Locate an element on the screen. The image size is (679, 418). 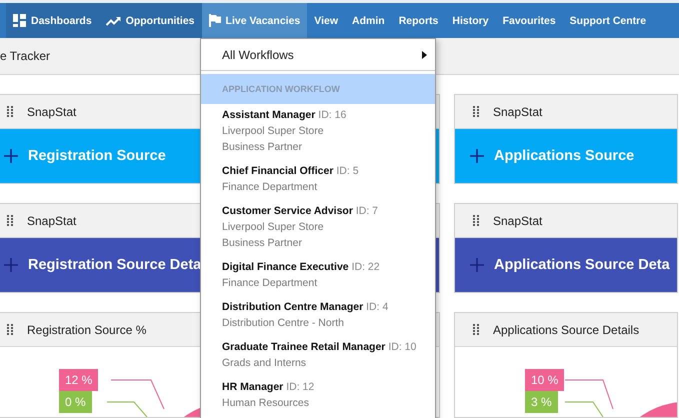
breadcrumb-text: e Tracker is located at coordinates (25, 56).